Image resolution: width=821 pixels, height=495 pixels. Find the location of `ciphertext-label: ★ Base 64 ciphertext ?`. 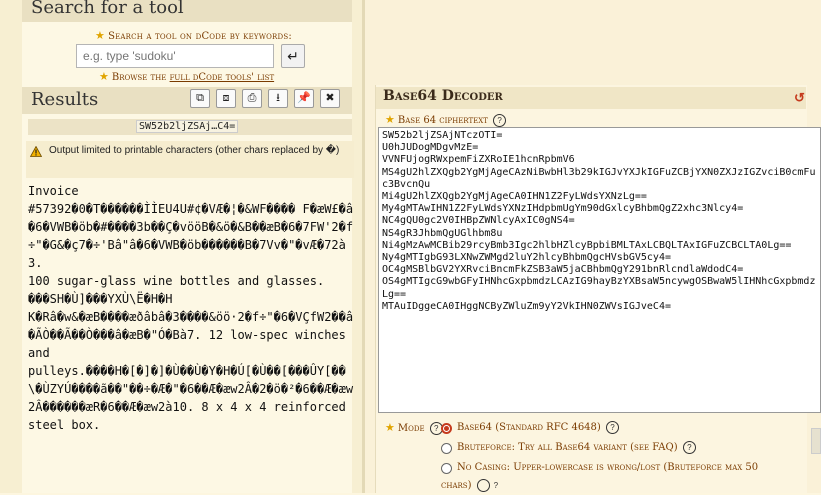

ciphertext-label: ★ Base 64 ciphertext ? is located at coordinates (446, 120).